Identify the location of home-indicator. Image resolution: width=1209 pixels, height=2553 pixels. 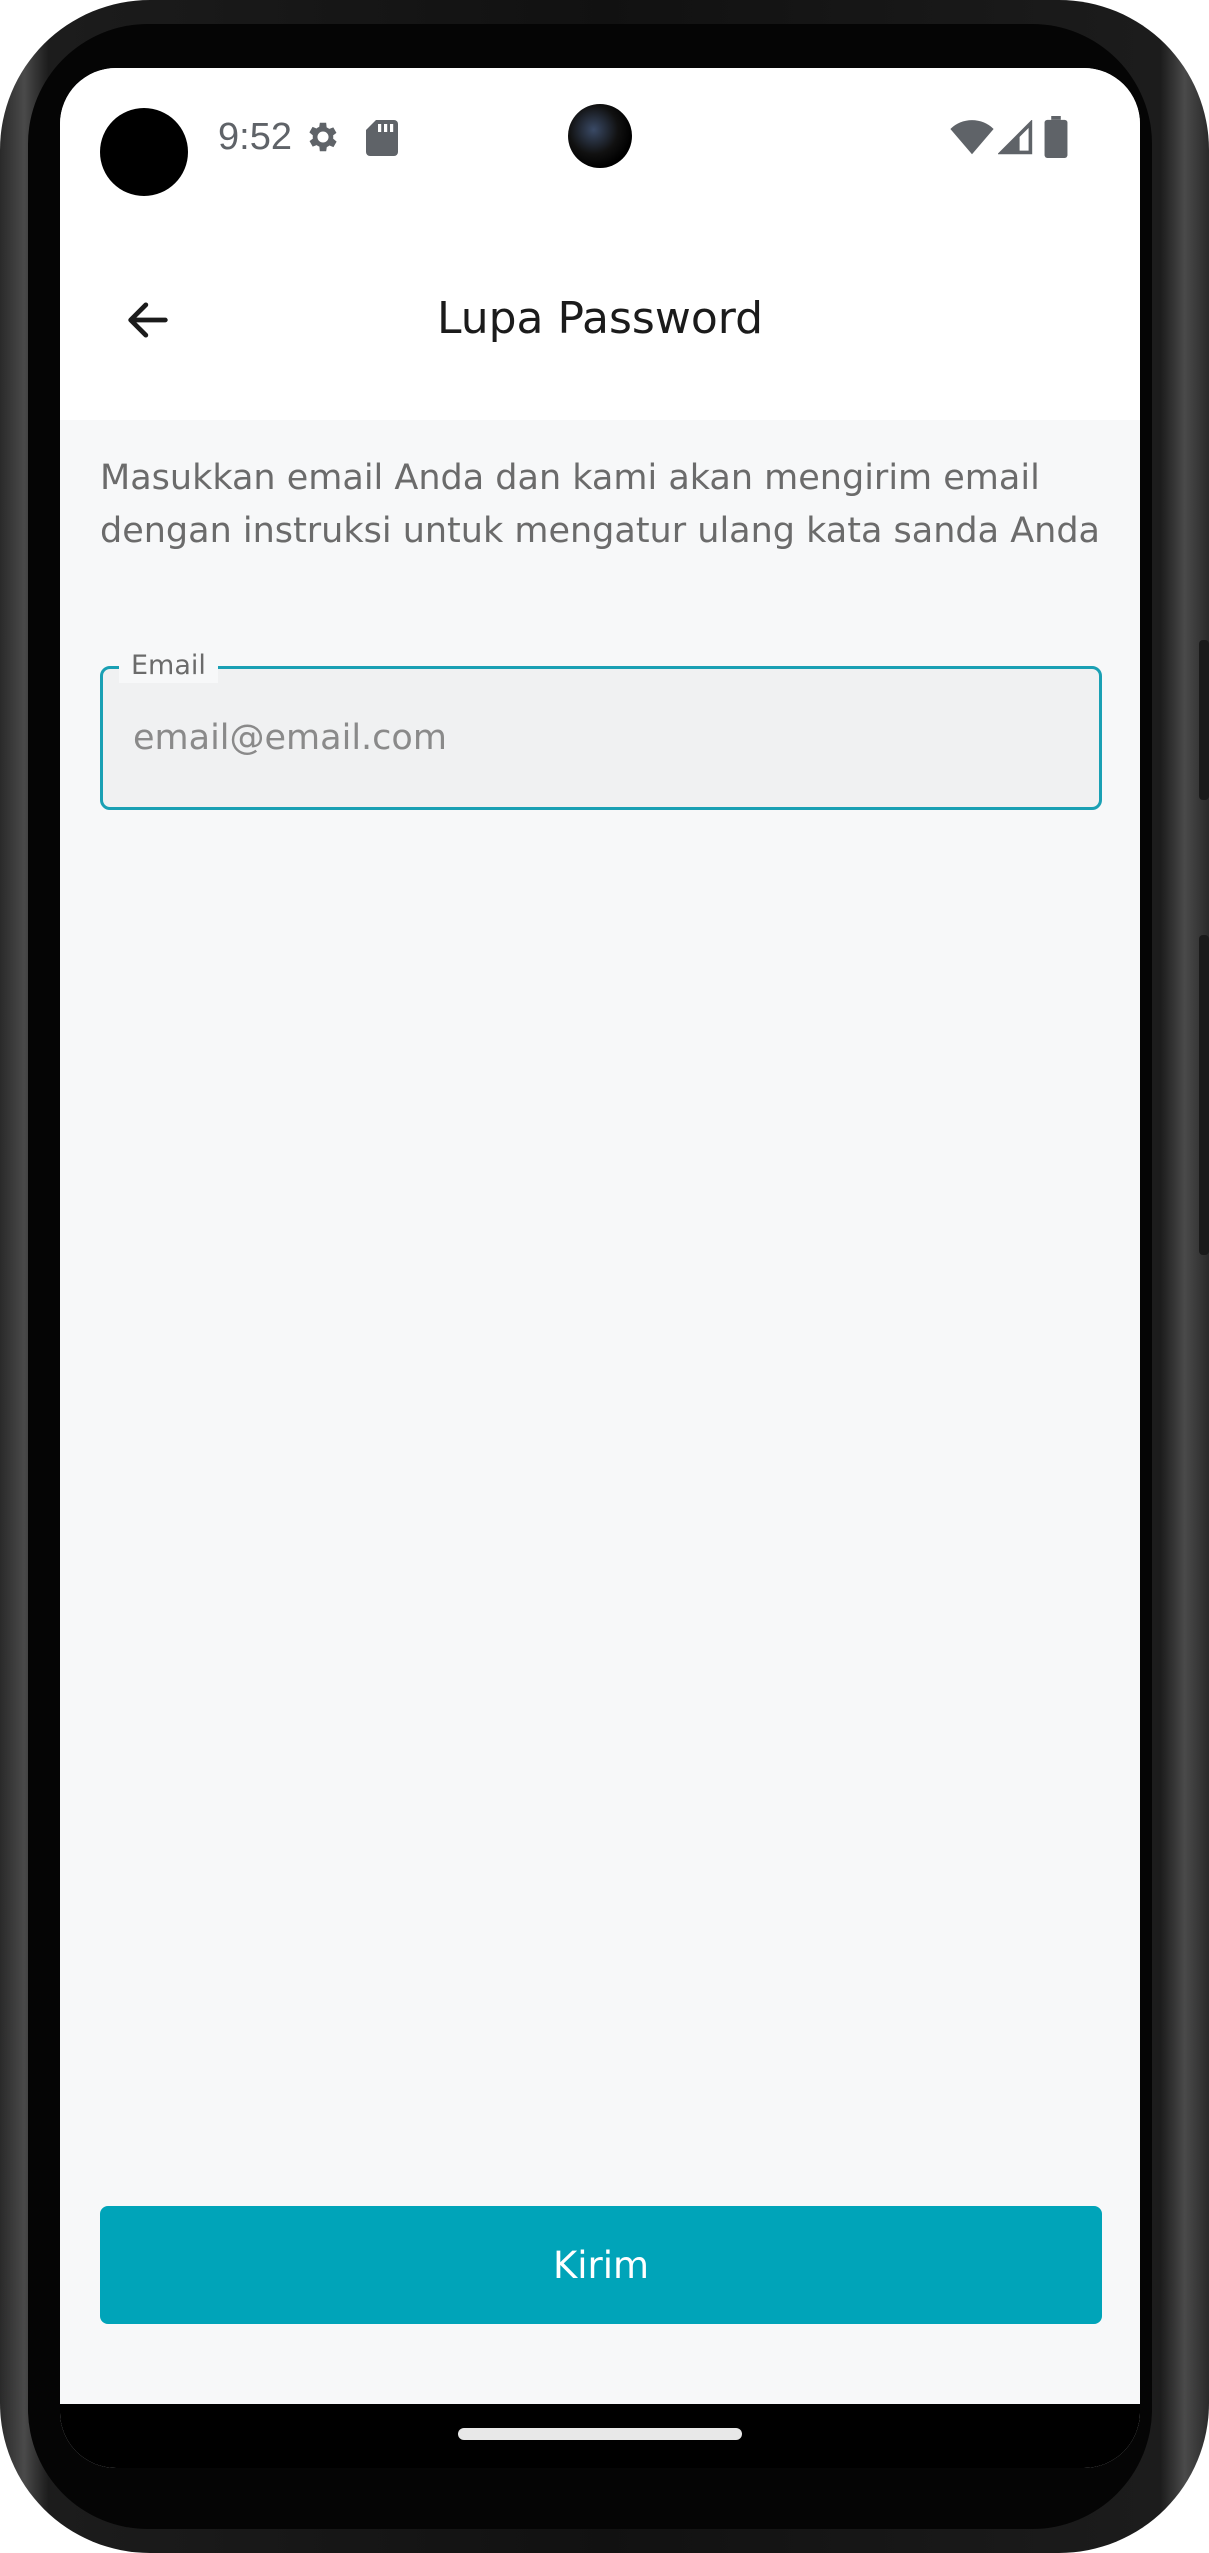
(600, 2434).